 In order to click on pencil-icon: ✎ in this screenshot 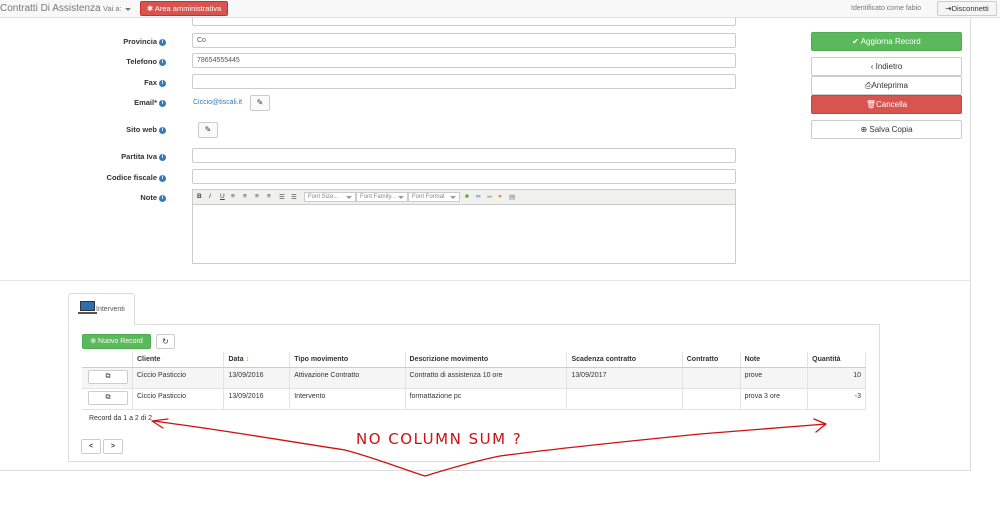, I will do `click(208, 129)`.